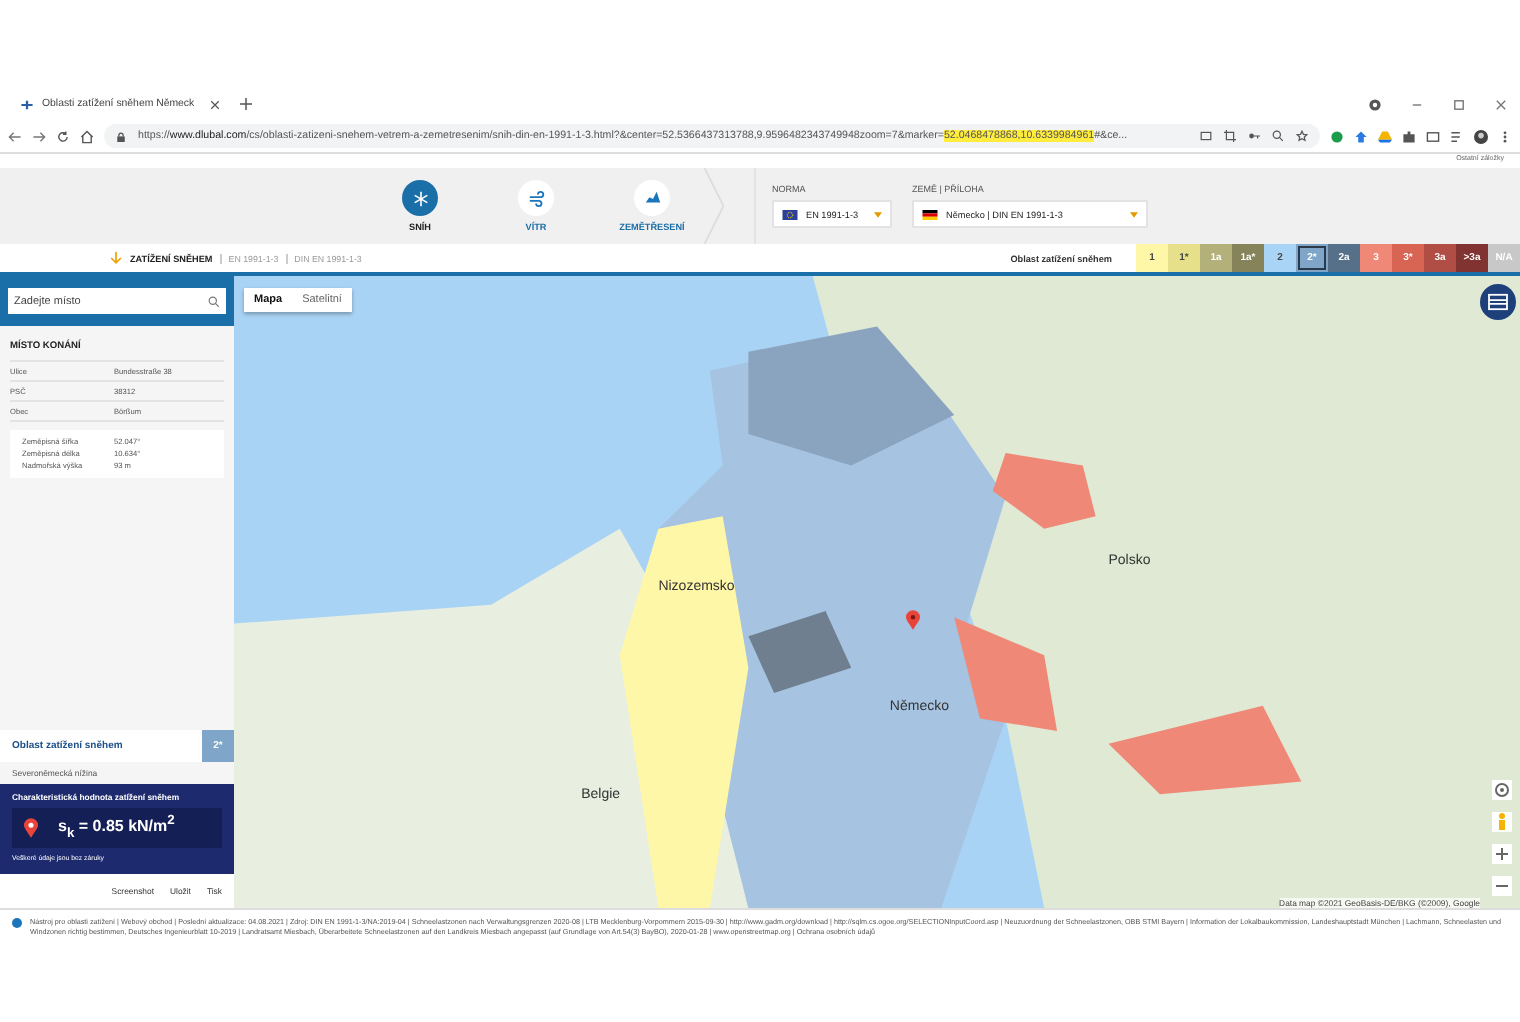  What do you see at coordinates (652, 198) in the screenshot?
I see `wave-icon` at bounding box center [652, 198].